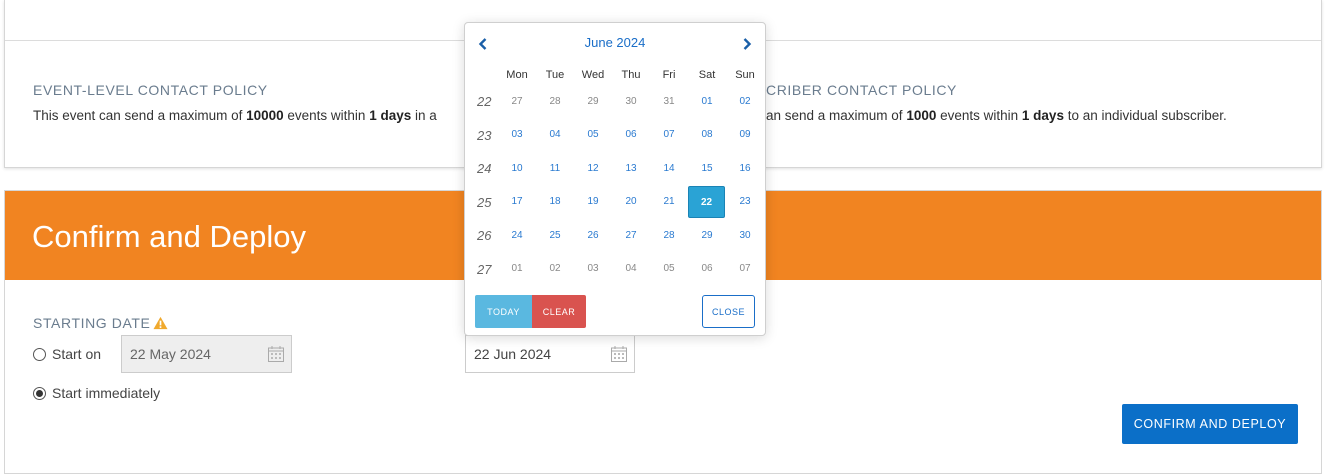  What do you see at coordinates (517, 202) in the screenshot?
I see `calendar-day: 17` at bounding box center [517, 202].